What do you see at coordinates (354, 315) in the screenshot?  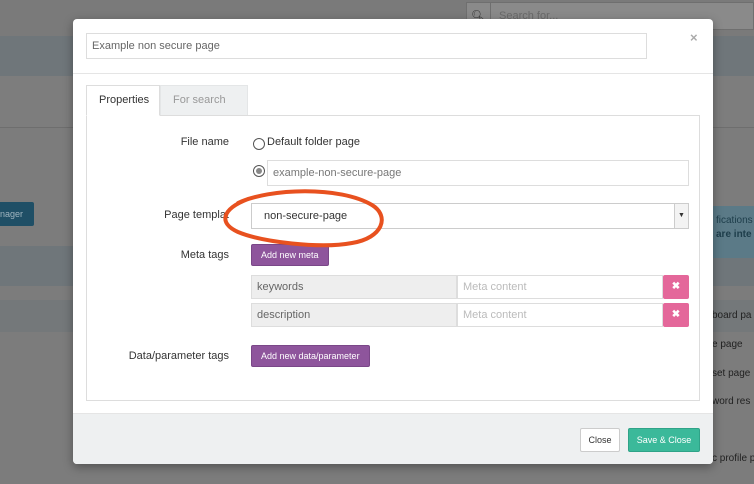 I see `meta-key-field: description` at bounding box center [354, 315].